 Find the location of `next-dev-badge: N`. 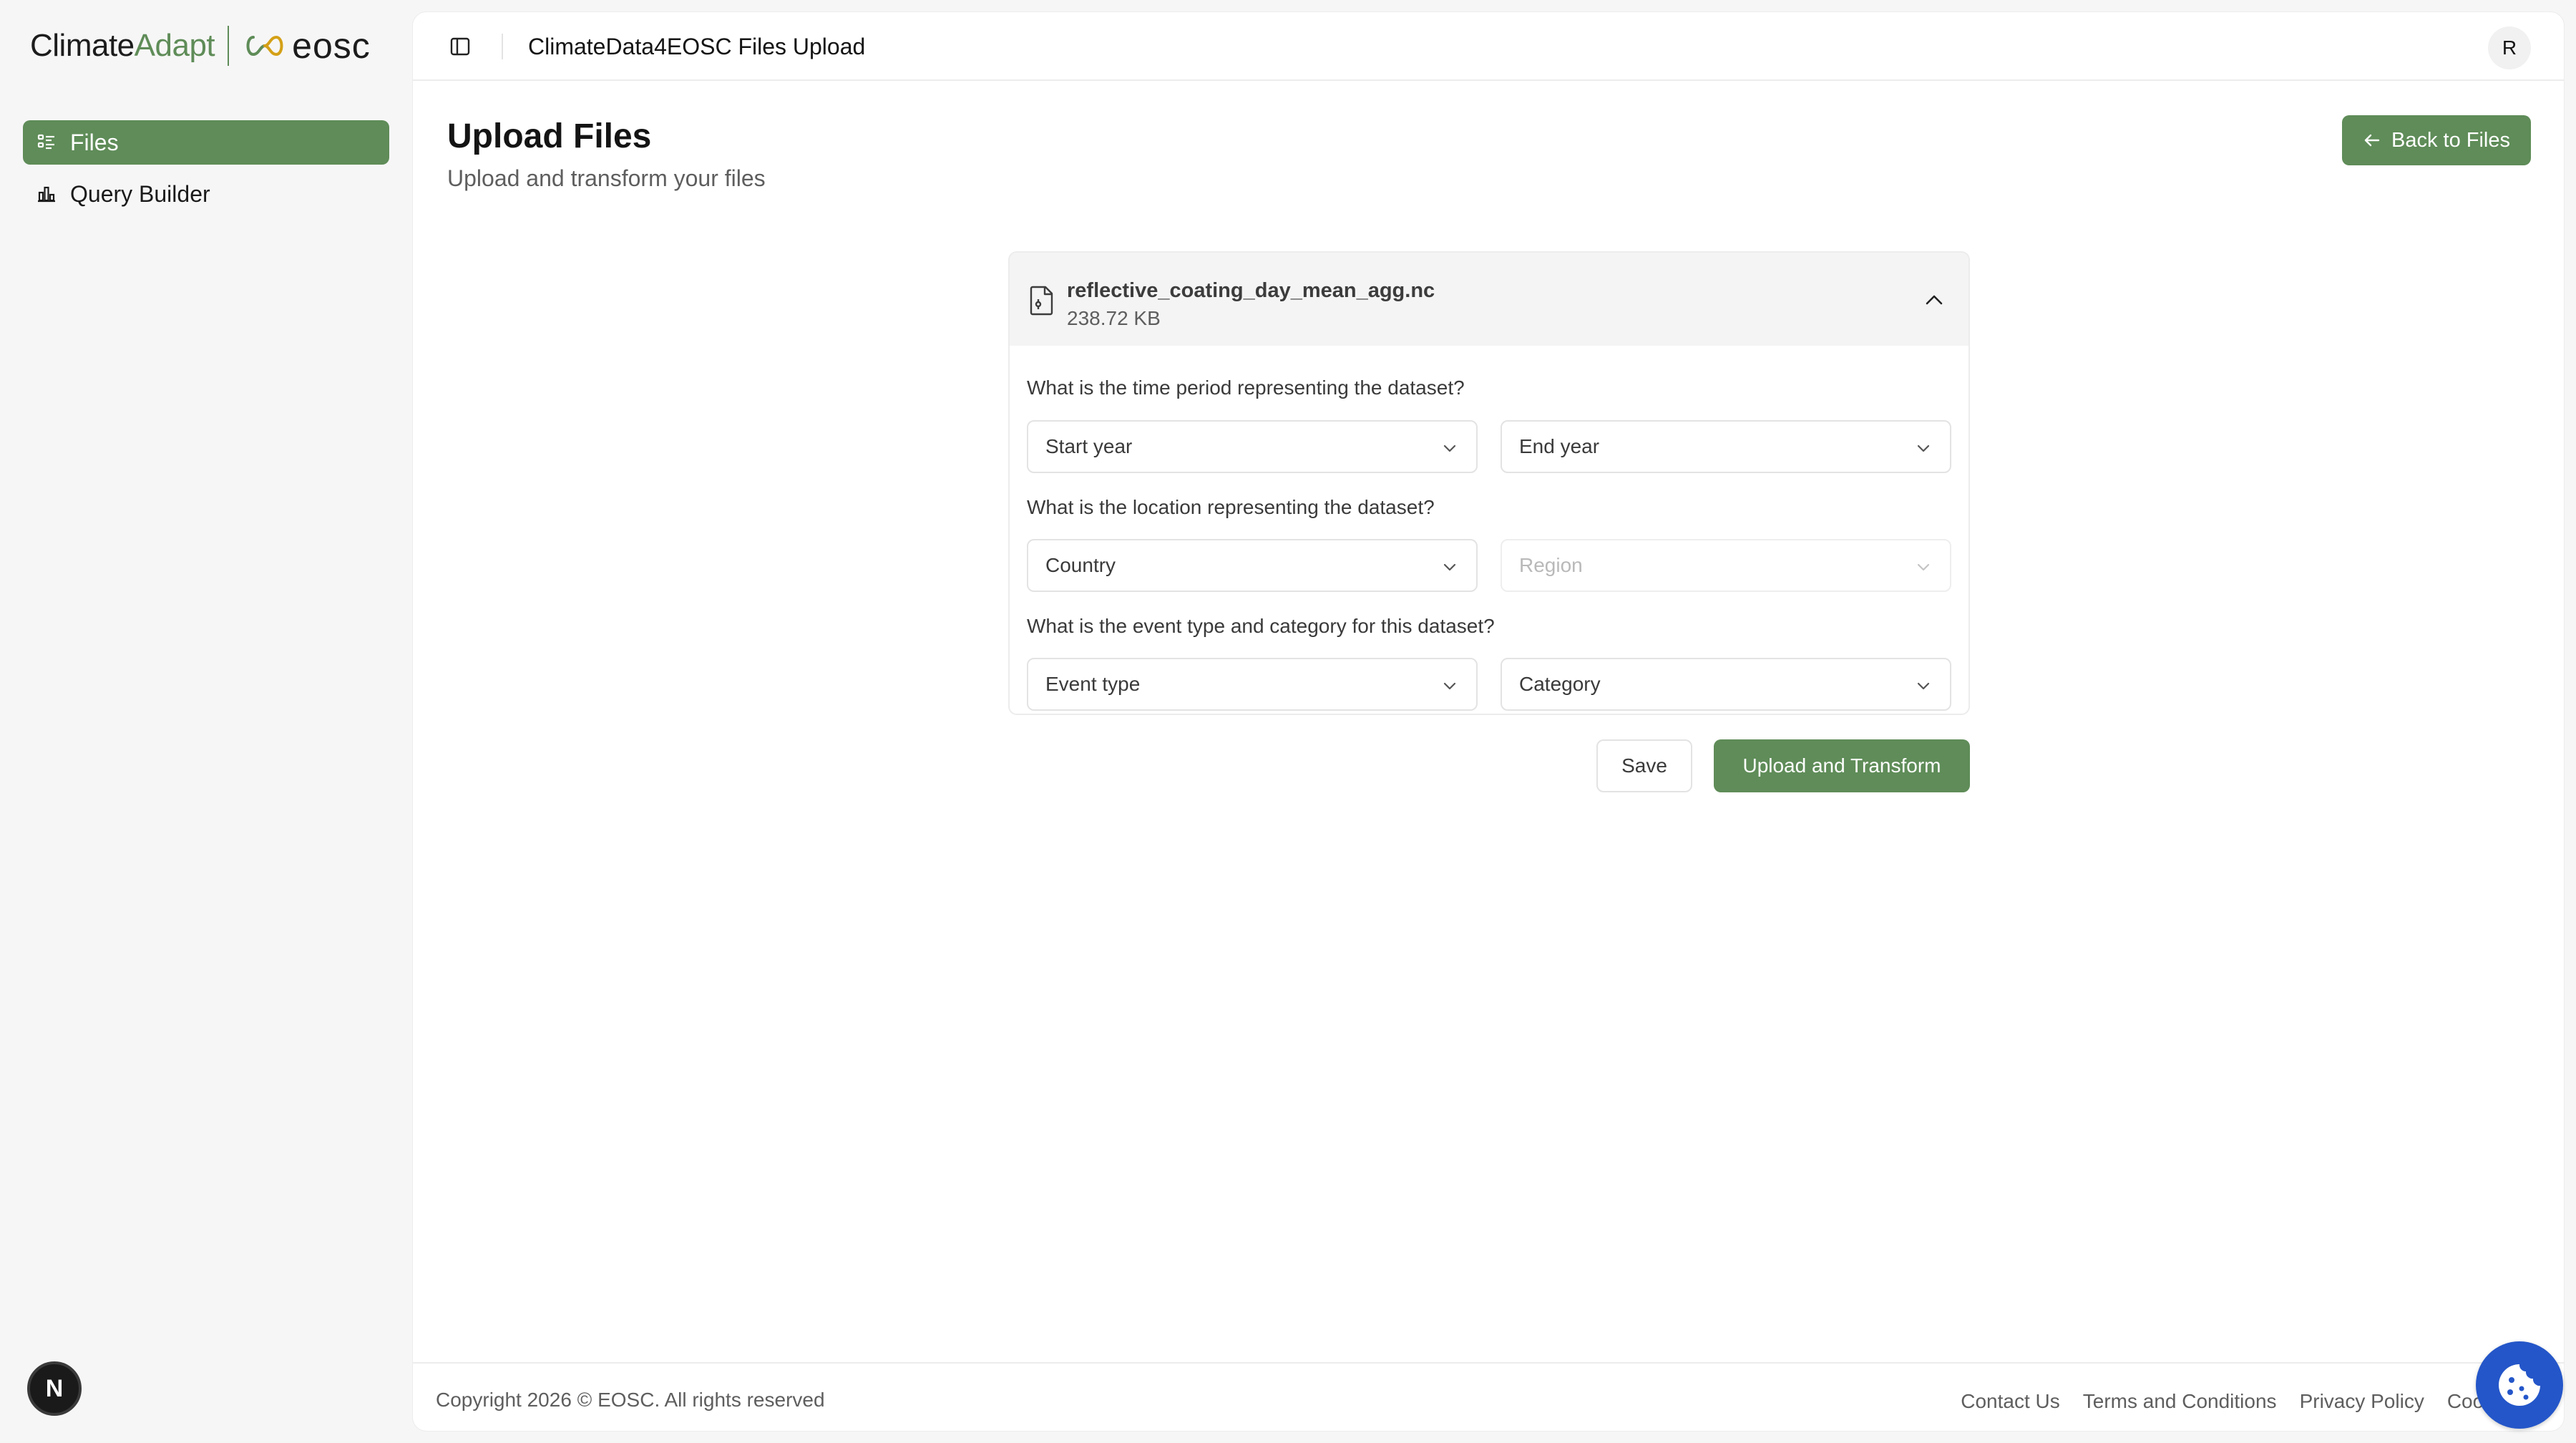

next-dev-badge: N is located at coordinates (54, 1388).